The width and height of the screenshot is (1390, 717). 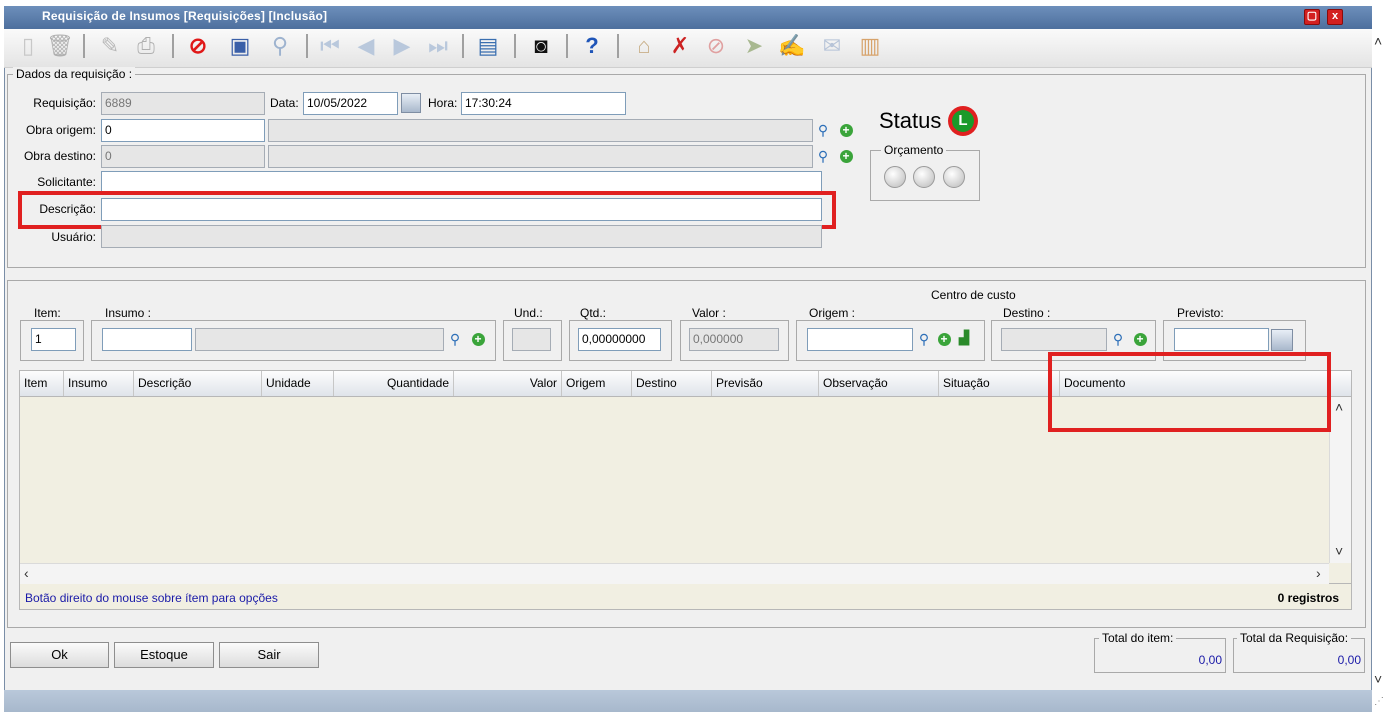 I want to click on scroll-right-icon: ›, so click(x=1318, y=573).